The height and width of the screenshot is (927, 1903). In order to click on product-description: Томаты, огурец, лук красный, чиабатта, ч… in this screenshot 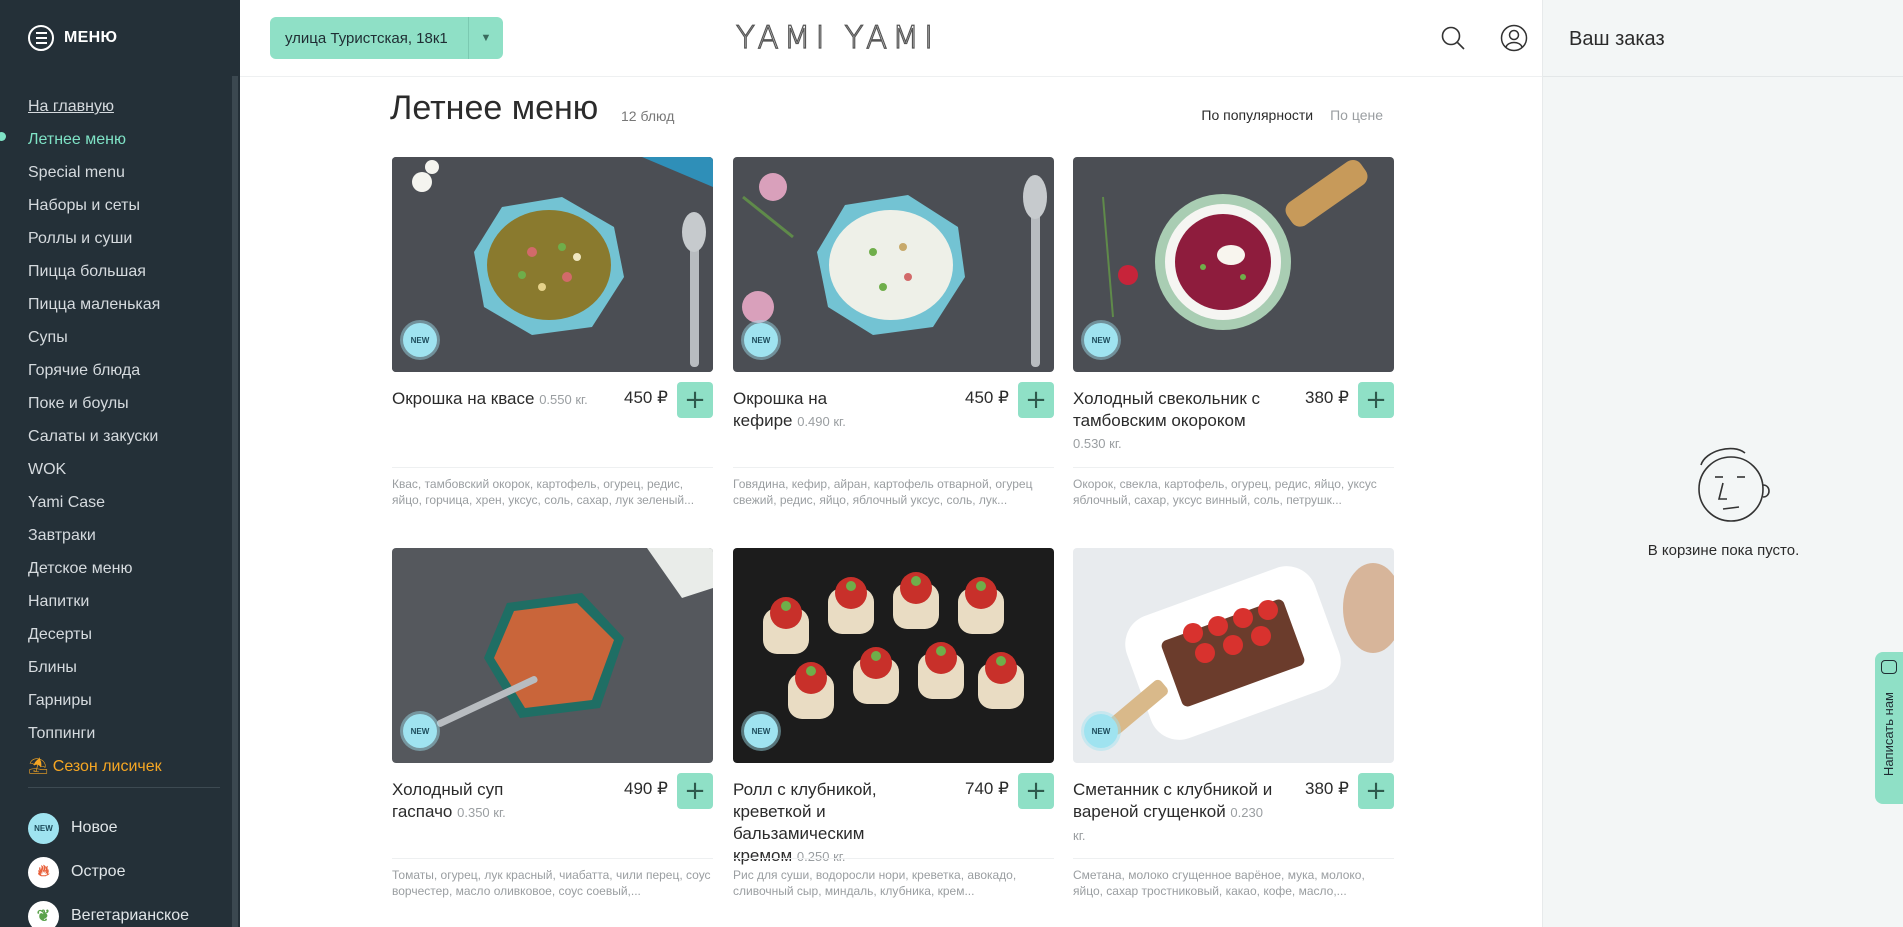, I will do `click(551, 883)`.